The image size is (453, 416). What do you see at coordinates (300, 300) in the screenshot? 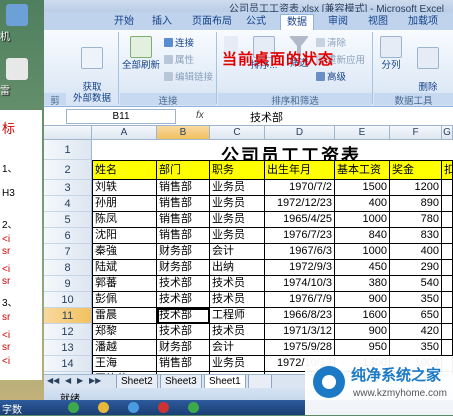
I see `table-cell: 1976/7/9` at bounding box center [300, 300].